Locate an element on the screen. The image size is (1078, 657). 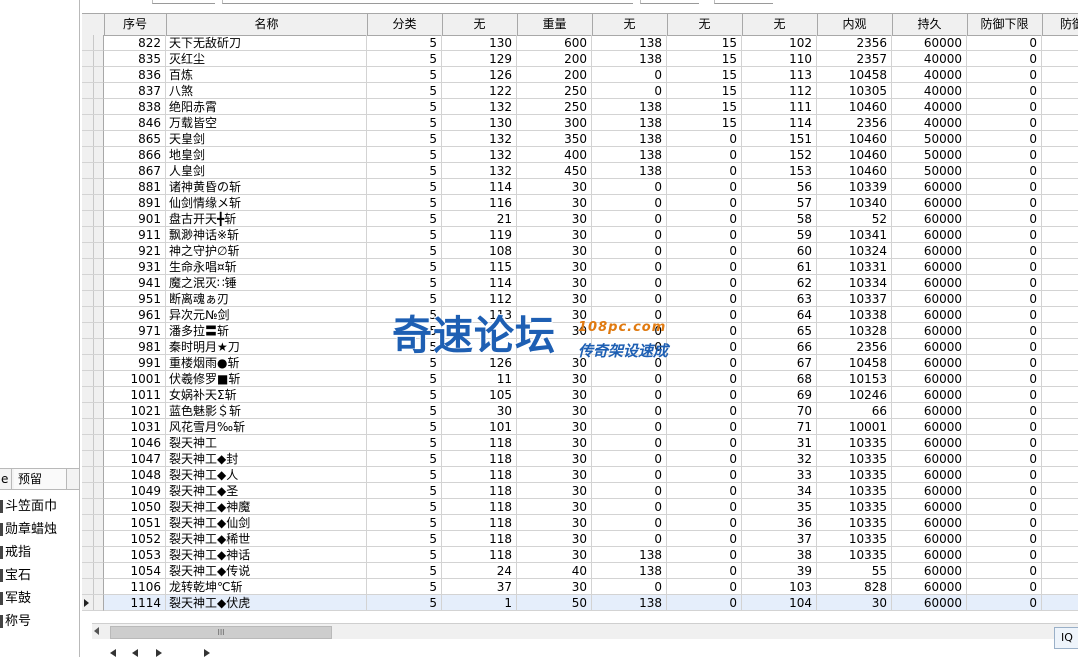
table-cell: 秦时明月★刀 is located at coordinates (266, 347).